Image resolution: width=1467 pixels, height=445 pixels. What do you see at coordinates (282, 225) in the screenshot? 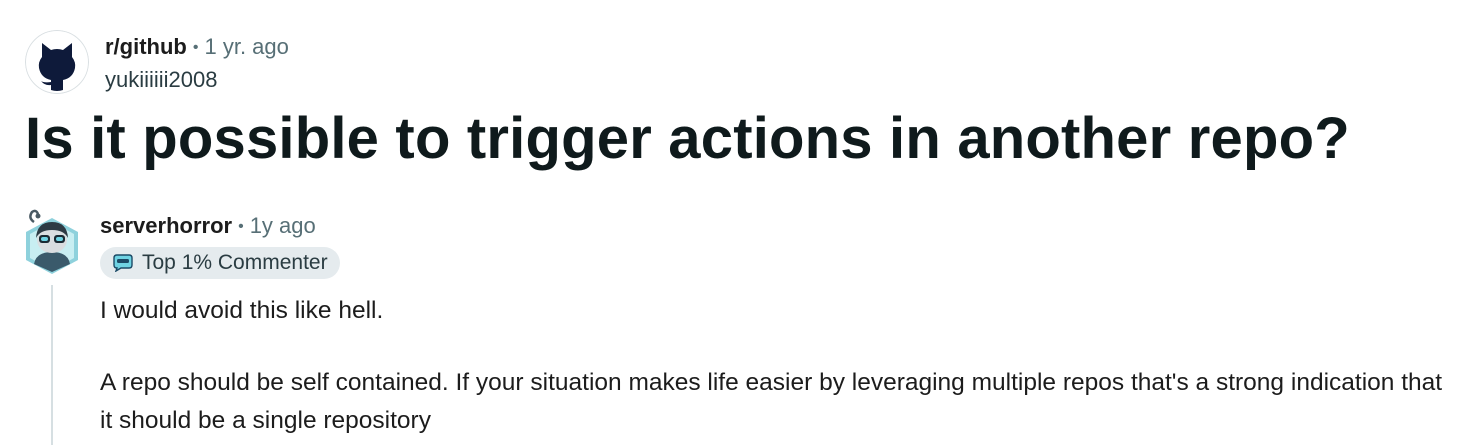
I see `comment-age: 1y ago` at bounding box center [282, 225].